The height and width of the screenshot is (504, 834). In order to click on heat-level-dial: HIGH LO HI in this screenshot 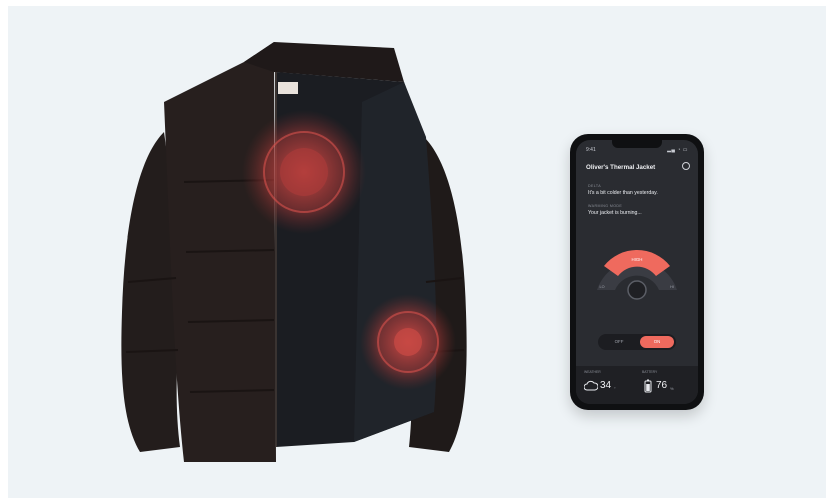, I will do `click(637, 274)`.